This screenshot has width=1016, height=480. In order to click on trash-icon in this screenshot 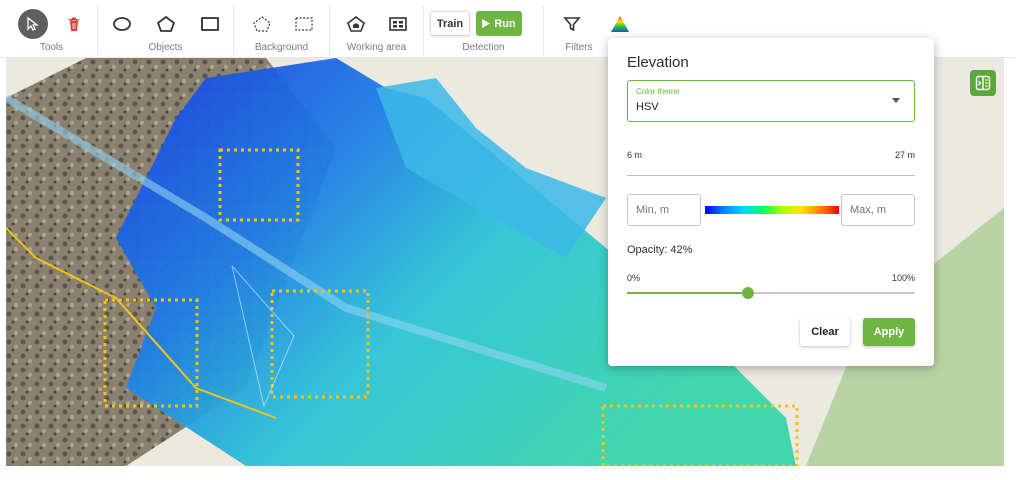, I will do `click(74, 24)`.